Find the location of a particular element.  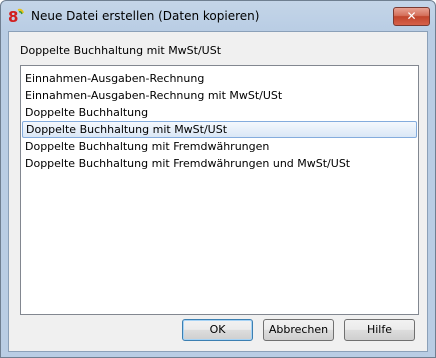

list-item-selected: Doppelte Buchhaltung mit MwSt/USt is located at coordinates (219, 129).